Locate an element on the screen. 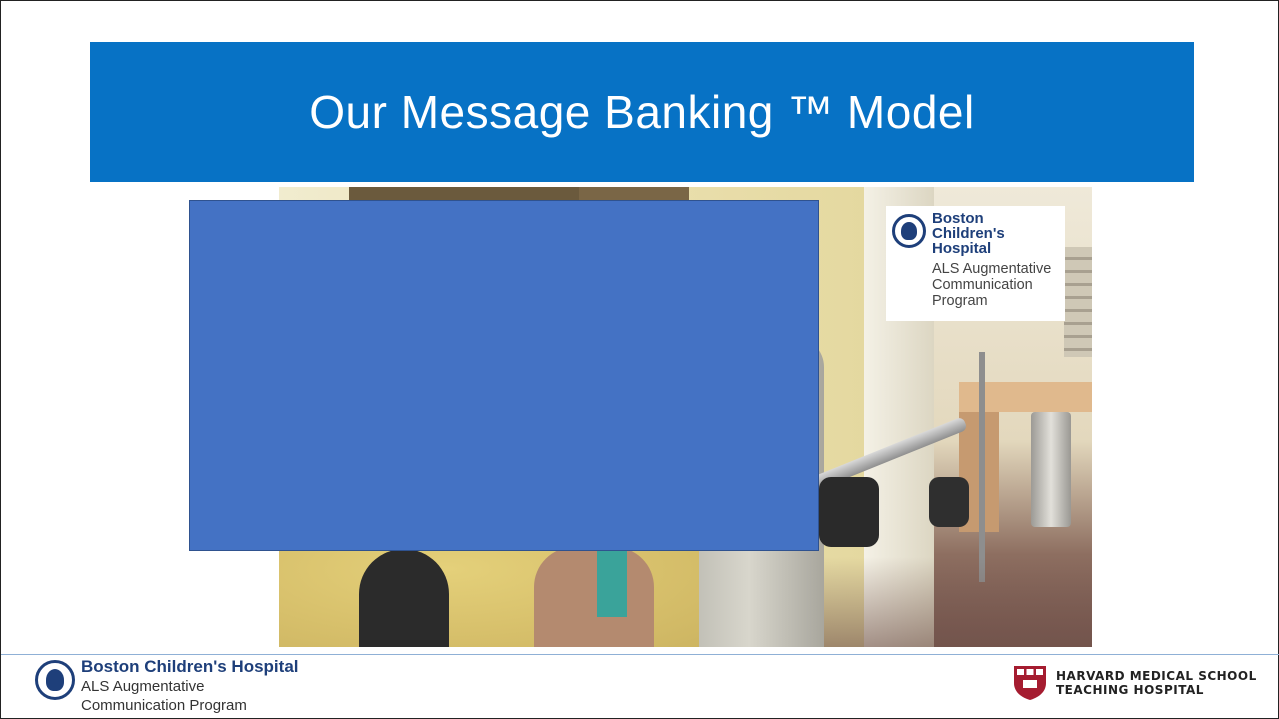  harvard-affiliation: HARVARD MEDICAL SCHOOL TEACHING HOSPITAL is located at coordinates (1156, 683).